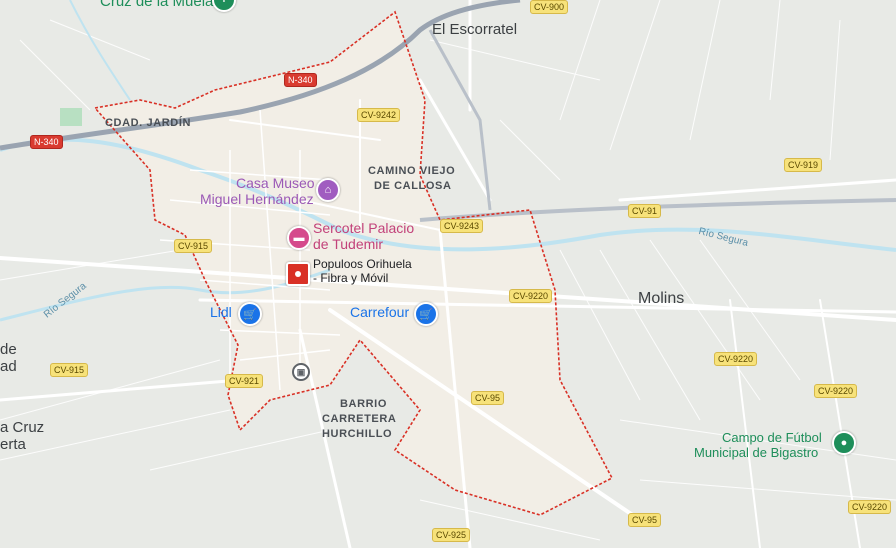 The width and height of the screenshot is (896, 548). What do you see at coordinates (244, 381) in the screenshot?
I see `road-shield-cv921: CV-921` at bounding box center [244, 381].